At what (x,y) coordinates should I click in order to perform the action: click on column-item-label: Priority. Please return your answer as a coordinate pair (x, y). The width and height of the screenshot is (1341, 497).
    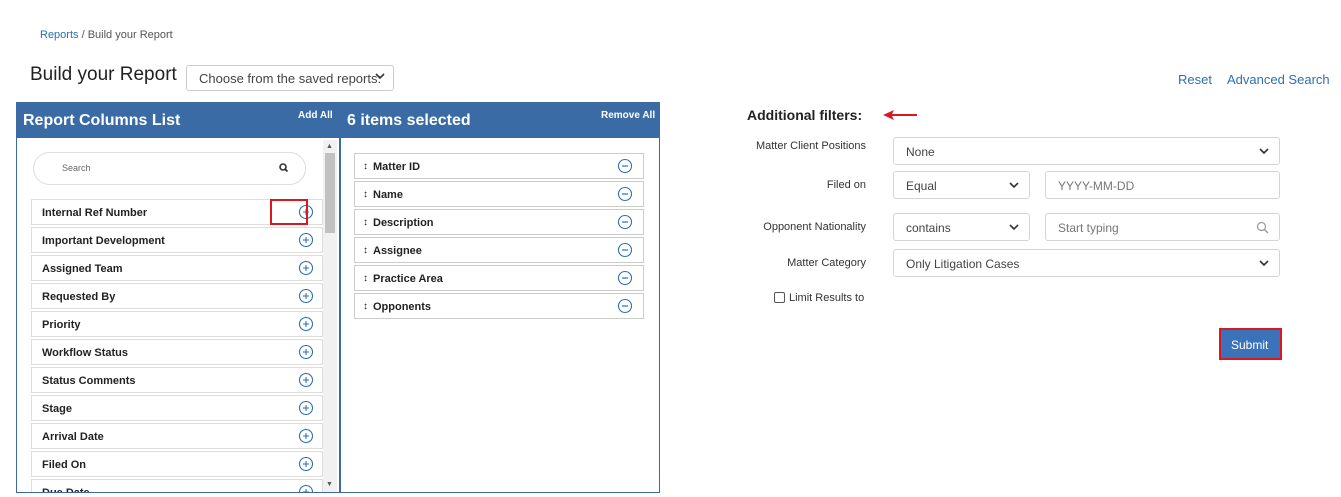
    Looking at the image, I should click on (61, 325).